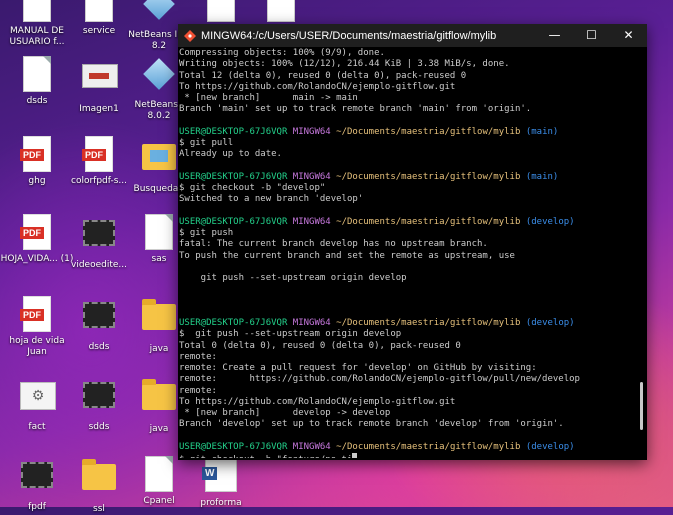 The height and width of the screenshot is (515, 673). Describe the element at coordinates (206, 233) in the screenshot. I see `terminal-line: $ git push` at that location.